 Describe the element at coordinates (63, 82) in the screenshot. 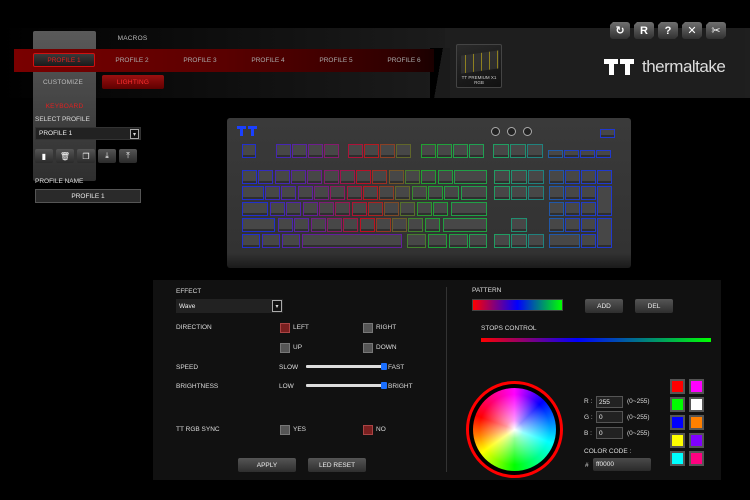

I see `tab-customize: CUSTOMIZE` at that location.